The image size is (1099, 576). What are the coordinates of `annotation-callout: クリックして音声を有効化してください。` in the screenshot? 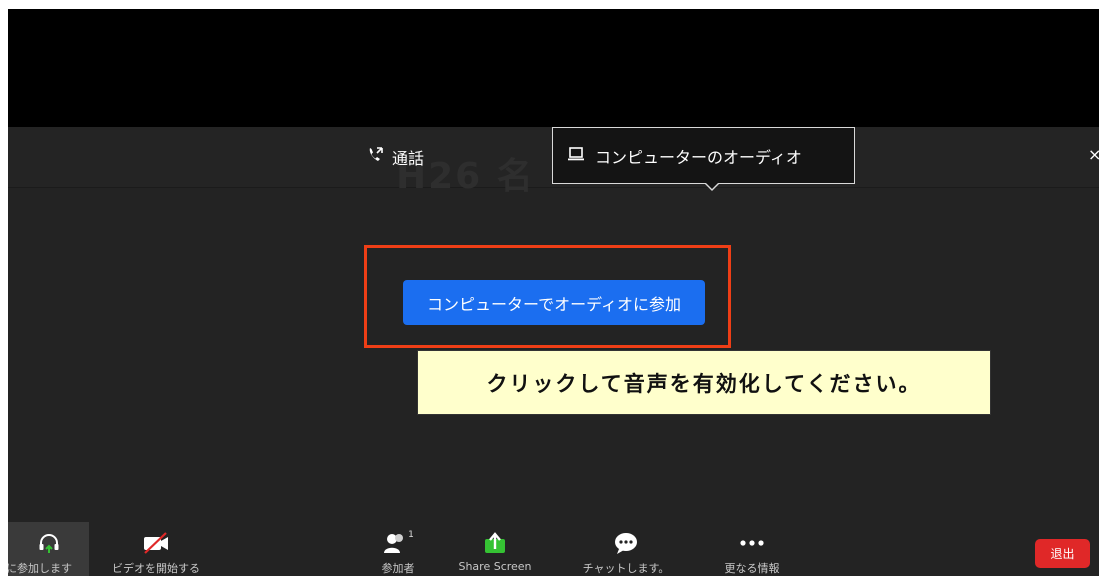 It's located at (704, 382).